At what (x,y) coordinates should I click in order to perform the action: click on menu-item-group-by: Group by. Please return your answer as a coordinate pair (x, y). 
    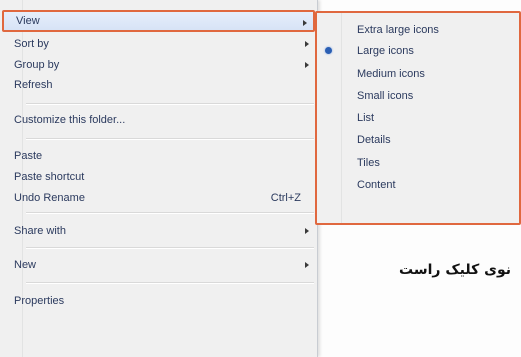
    Looking at the image, I should click on (158, 65).